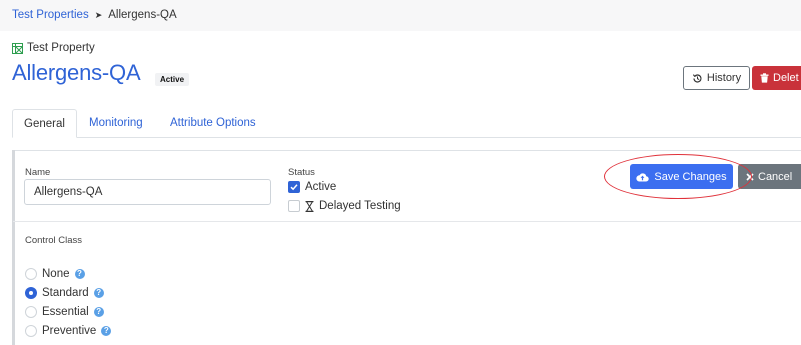  What do you see at coordinates (31, 293) in the screenshot?
I see `radio-selected-icon` at bounding box center [31, 293].